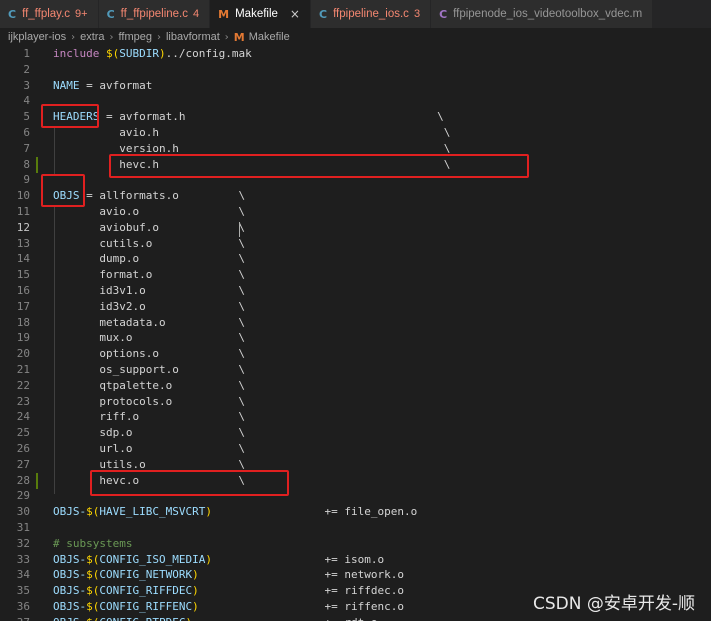  What do you see at coordinates (23, 559) in the screenshot?
I see `line-number: 33` at bounding box center [23, 559].